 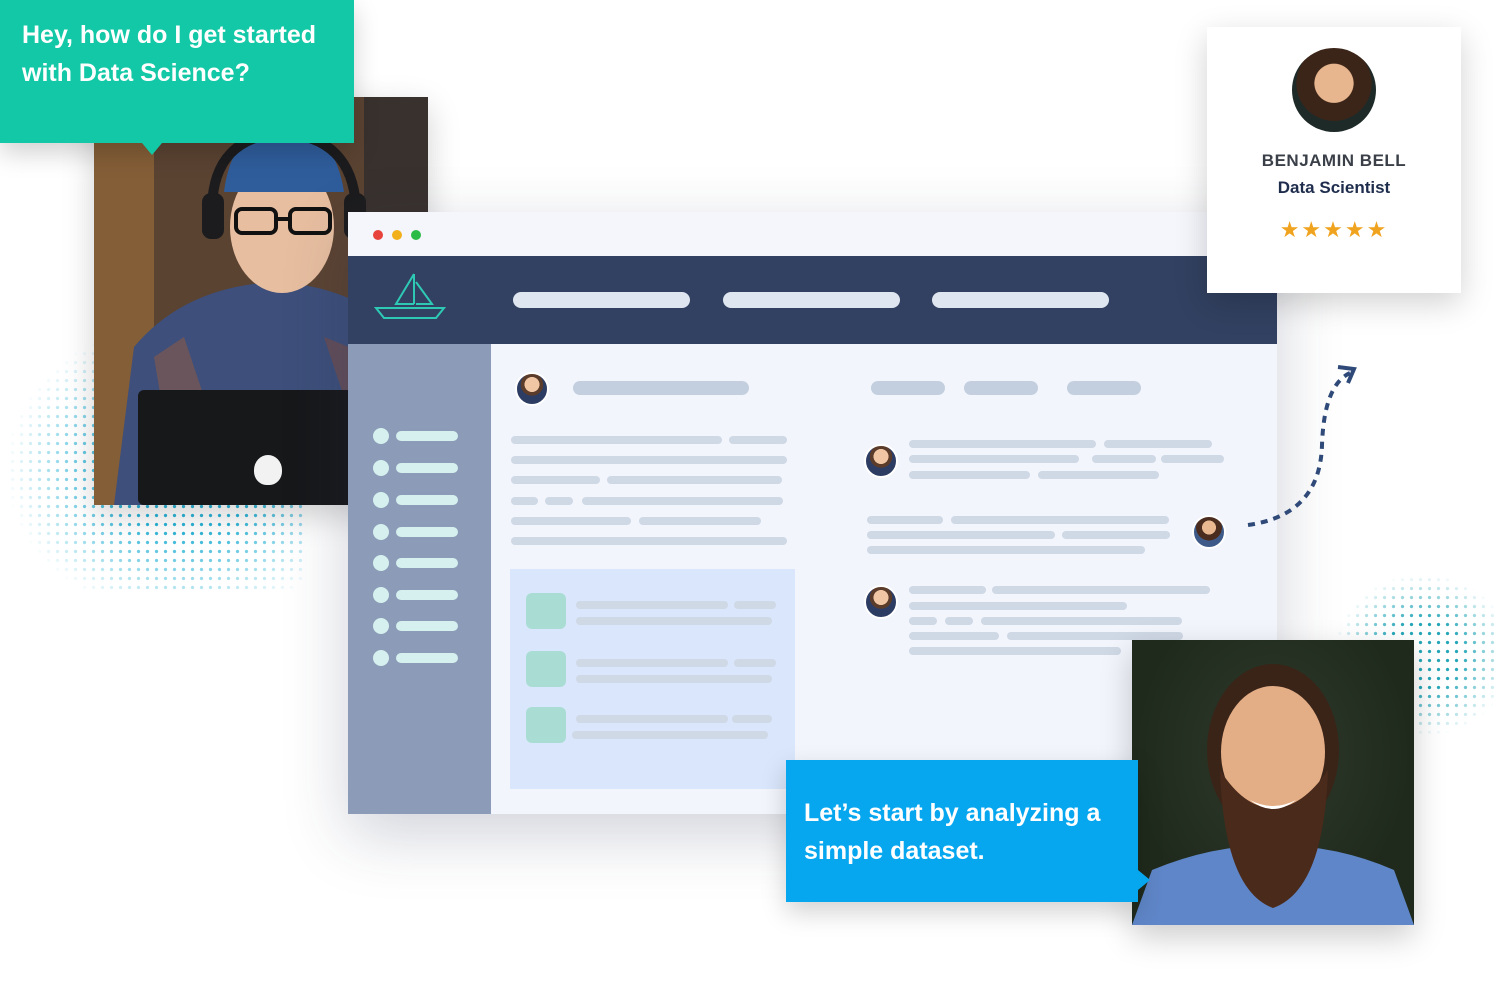 What do you see at coordinates (1334, 90) in the screenshot?
I see `mentor-profile-photo` at bounding box center [1334, 90].